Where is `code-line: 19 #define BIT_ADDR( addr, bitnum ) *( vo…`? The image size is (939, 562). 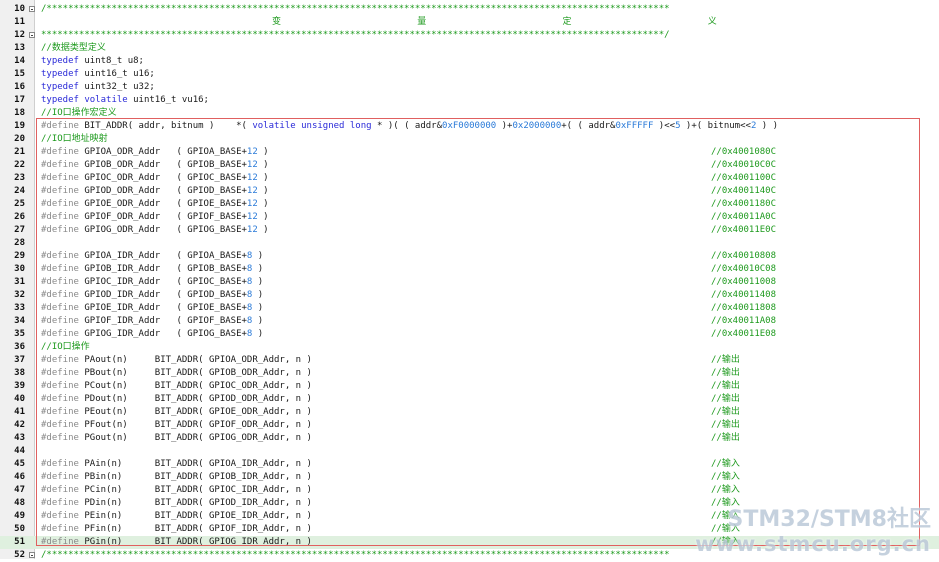 code-line: 19 #define BIT_ADDR( addr, bitnum ) *( vo… is located at coordinates (469, 126).